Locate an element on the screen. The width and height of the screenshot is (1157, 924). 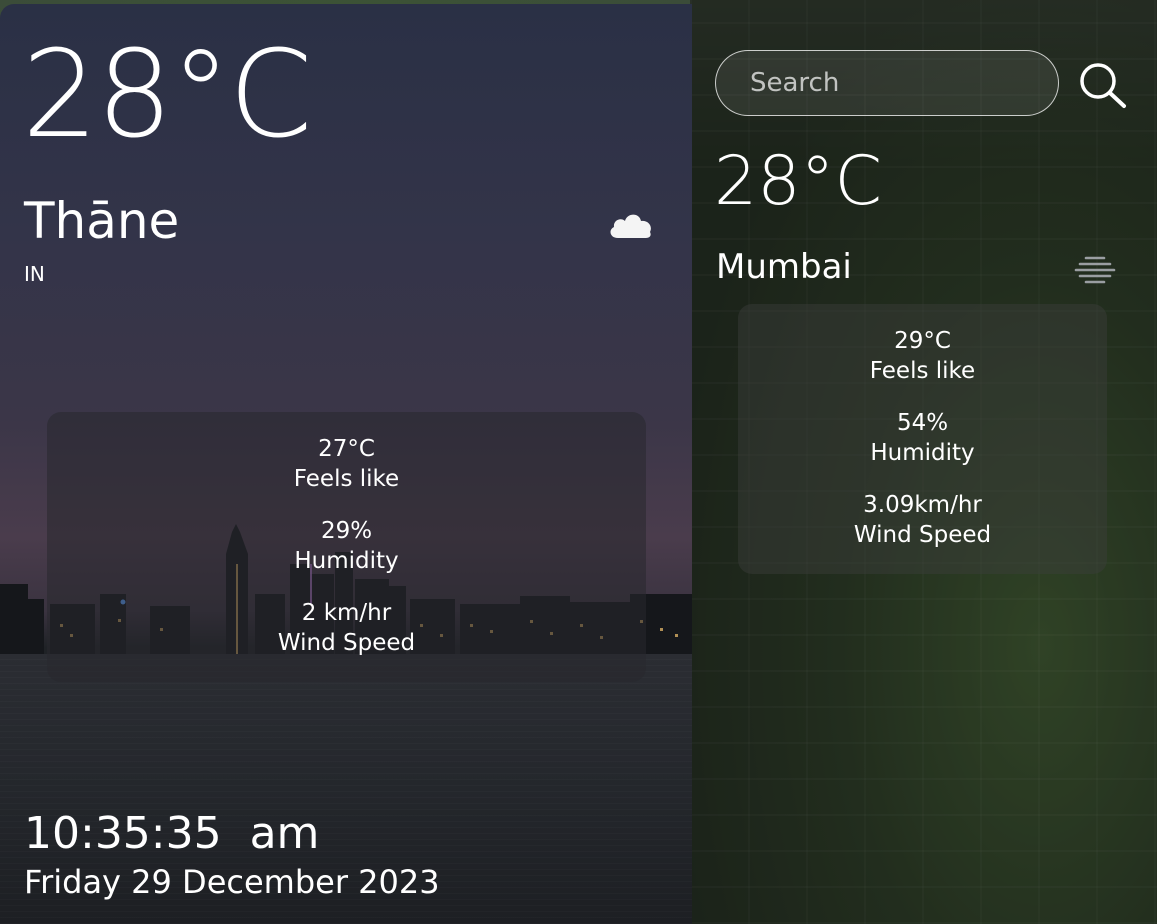
humidity-stat: 29% Humidity is located at coordinates (346, 546).